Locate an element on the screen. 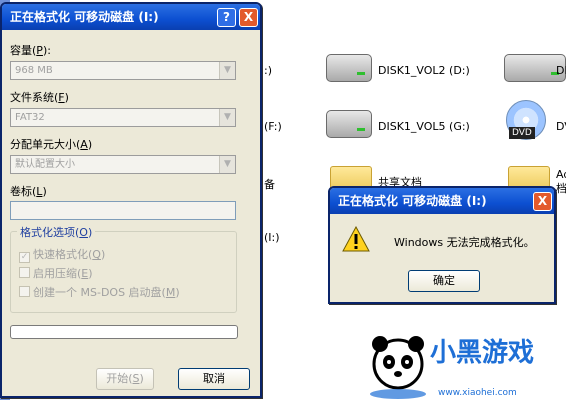  format-dialog-title: 正在格式化 可移动磁盘 (I:) is located at coordinates (84, 17).